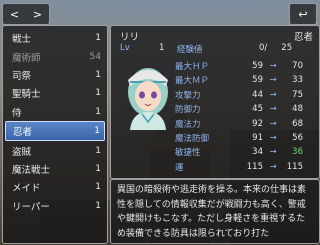 The image size is (320, 245). Describe the element at coordinates (55, 56) in the screenshot. I see `class-item: 魔術師 54` at that location.